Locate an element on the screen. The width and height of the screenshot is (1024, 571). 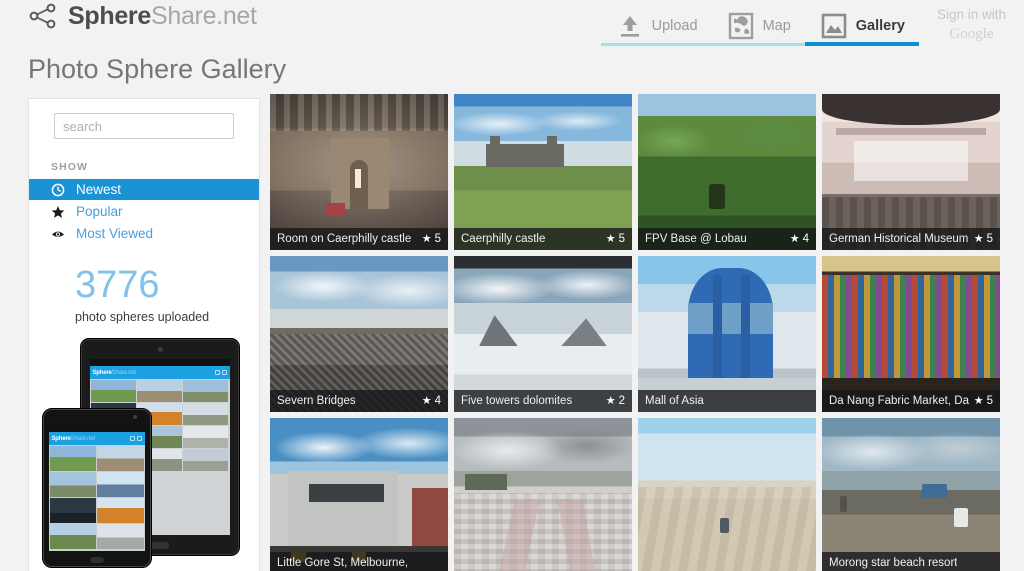
tablet-statusbar is located at coordinates (159, 362).